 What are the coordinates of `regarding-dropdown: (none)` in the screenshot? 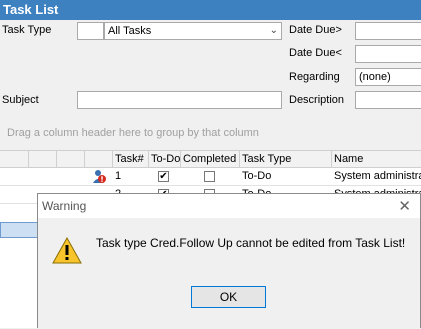 It's located at (388, 77).